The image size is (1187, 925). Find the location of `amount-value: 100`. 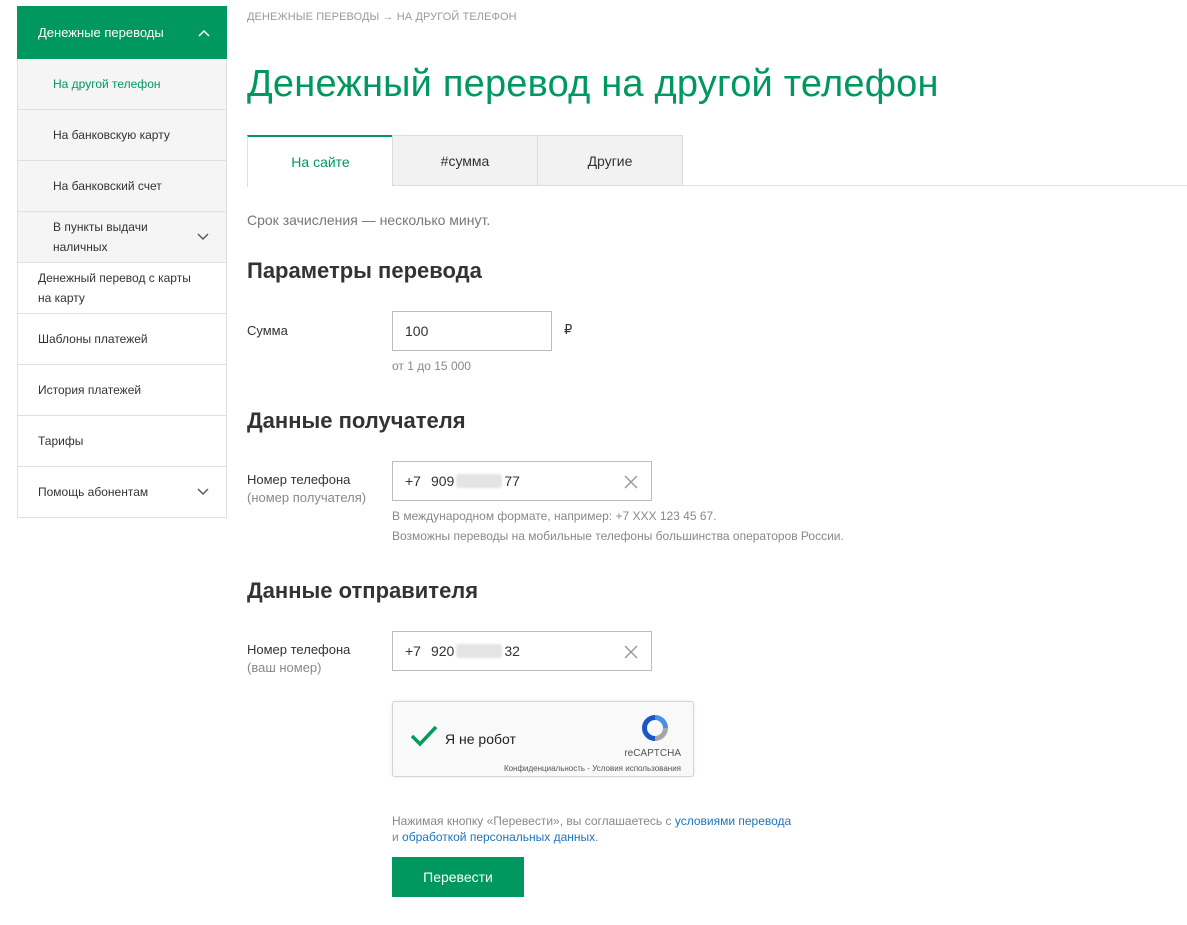

amount-value: 100 is located at coordinates (417, 331).